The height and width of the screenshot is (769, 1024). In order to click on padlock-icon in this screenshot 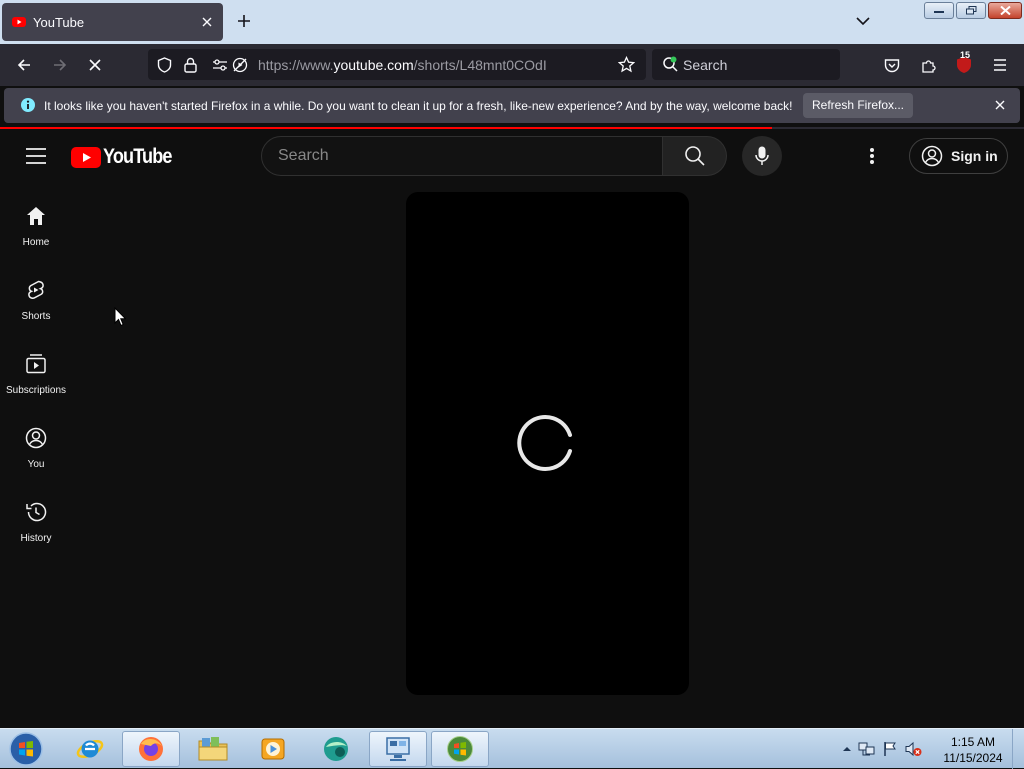, I will do `click(190, 65)`.